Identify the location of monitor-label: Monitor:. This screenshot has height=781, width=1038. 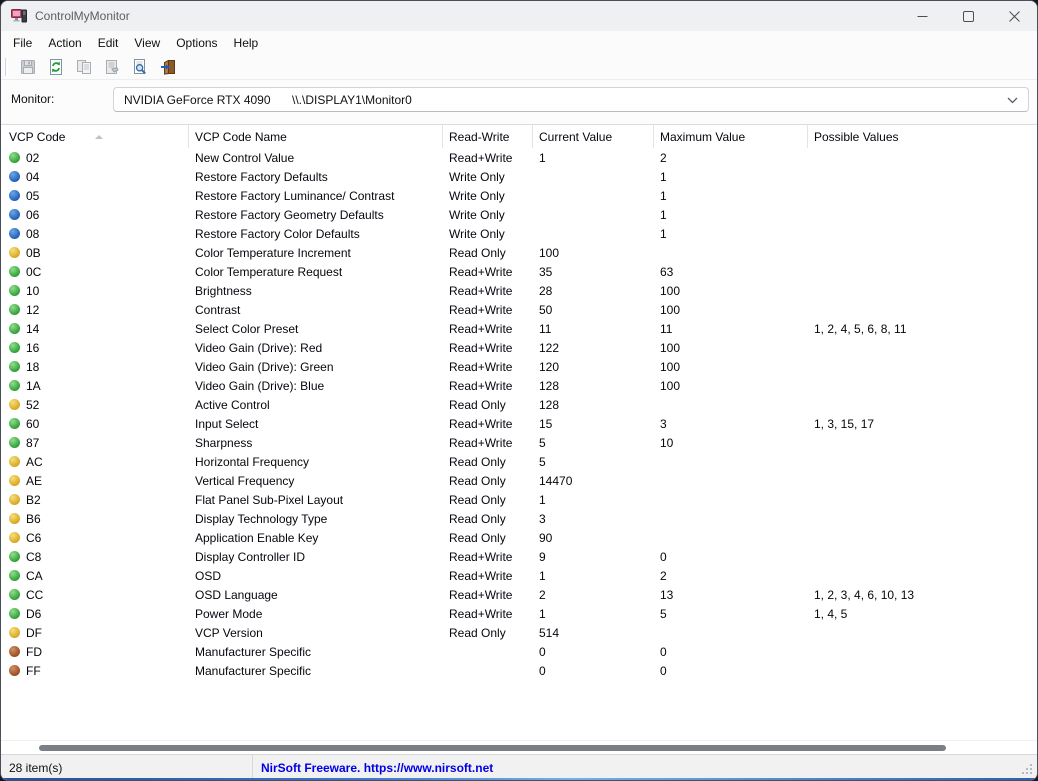
(33, 99).